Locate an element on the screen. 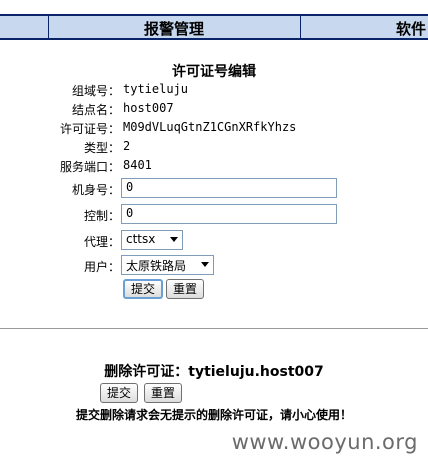  watermark: www.wooyun.org is located at coordinates (324, 442).